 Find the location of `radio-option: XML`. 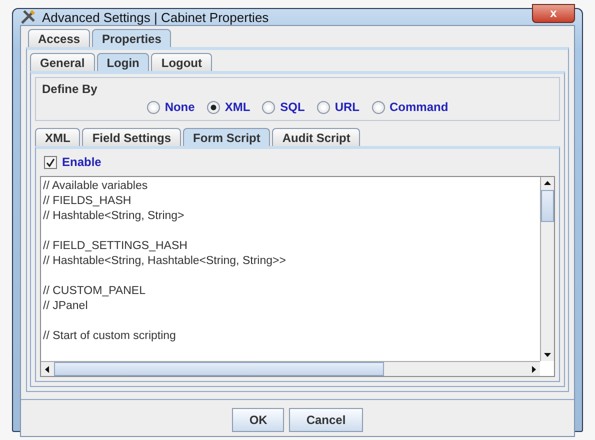

radio-option: XML is located at coordinates (228, 107).